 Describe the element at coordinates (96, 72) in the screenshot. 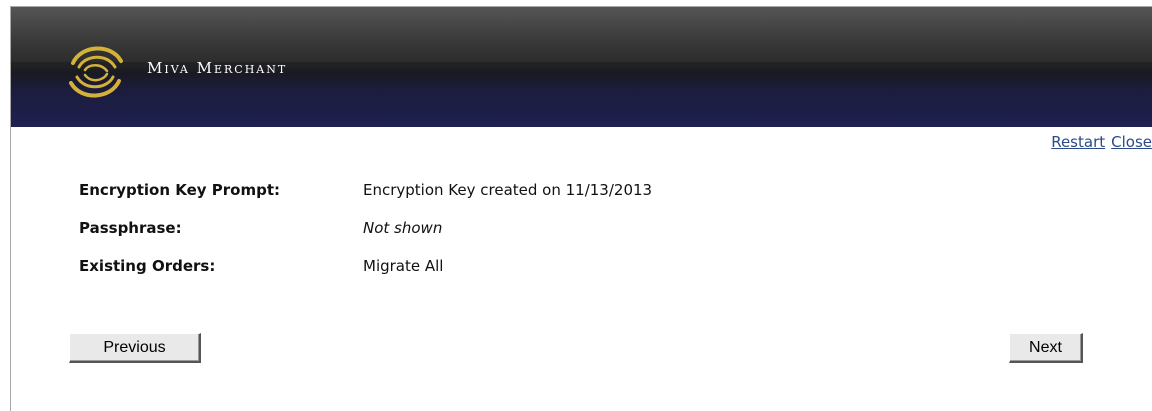

I see `swirl-logo-icon` at that location.